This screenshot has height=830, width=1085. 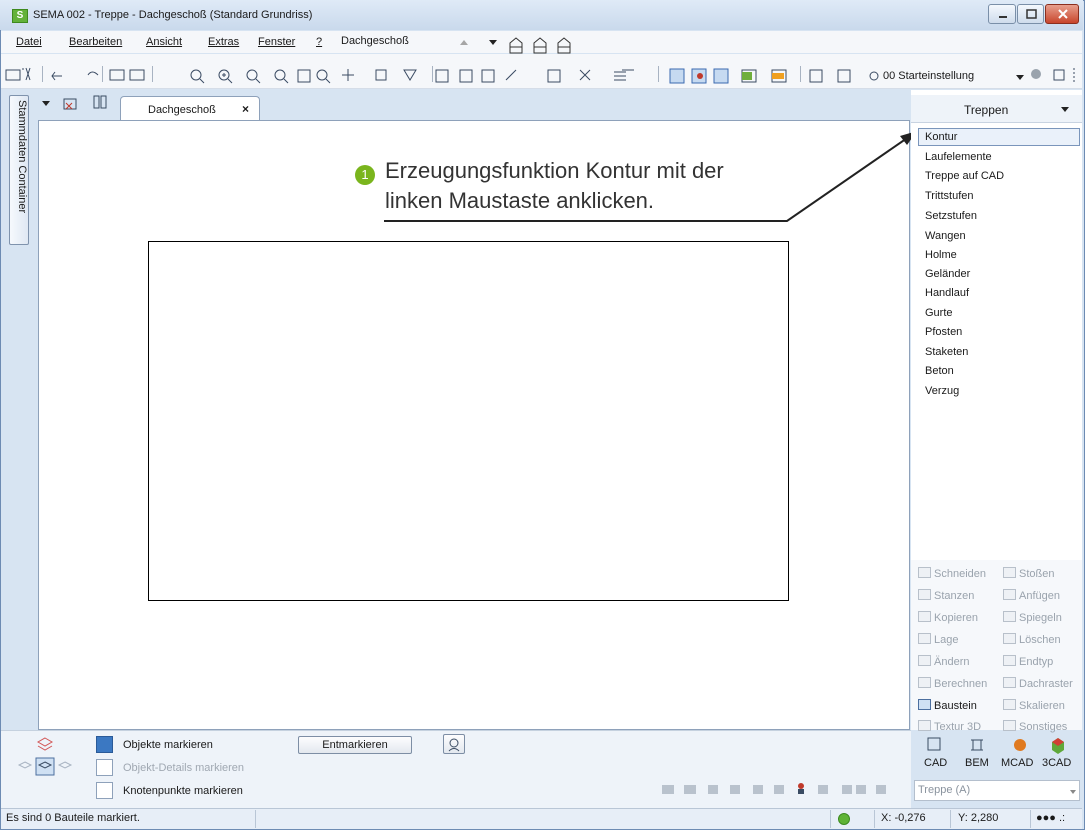 I want to click on status-indicator, so click(x=844, y=819).